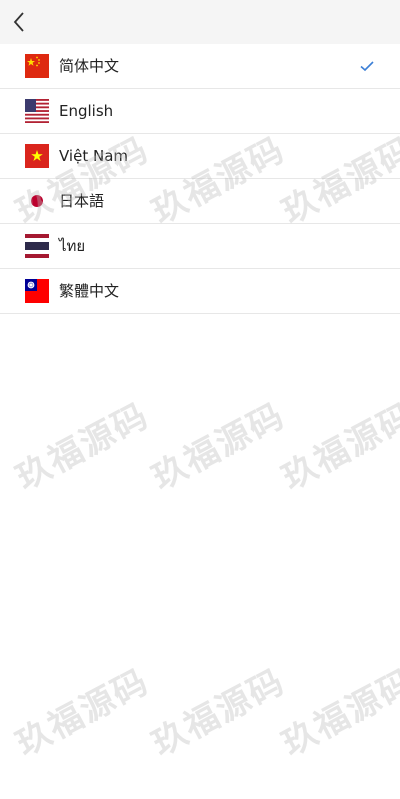 Image resolution: width=400 pixels, height=799 pixels. Describe the element at coordinates (20, 22) in the screenshot. I see `back-arrow-icon` at that location.